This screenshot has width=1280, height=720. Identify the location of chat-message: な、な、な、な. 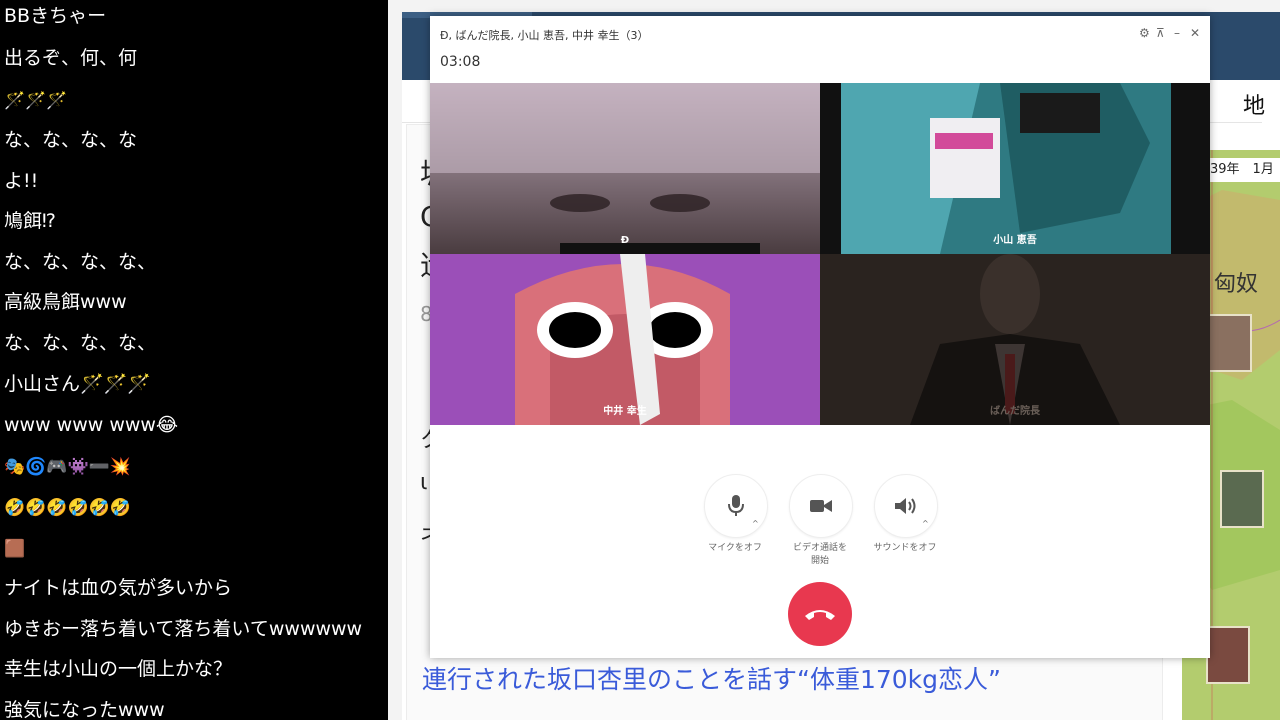
(71, 140).